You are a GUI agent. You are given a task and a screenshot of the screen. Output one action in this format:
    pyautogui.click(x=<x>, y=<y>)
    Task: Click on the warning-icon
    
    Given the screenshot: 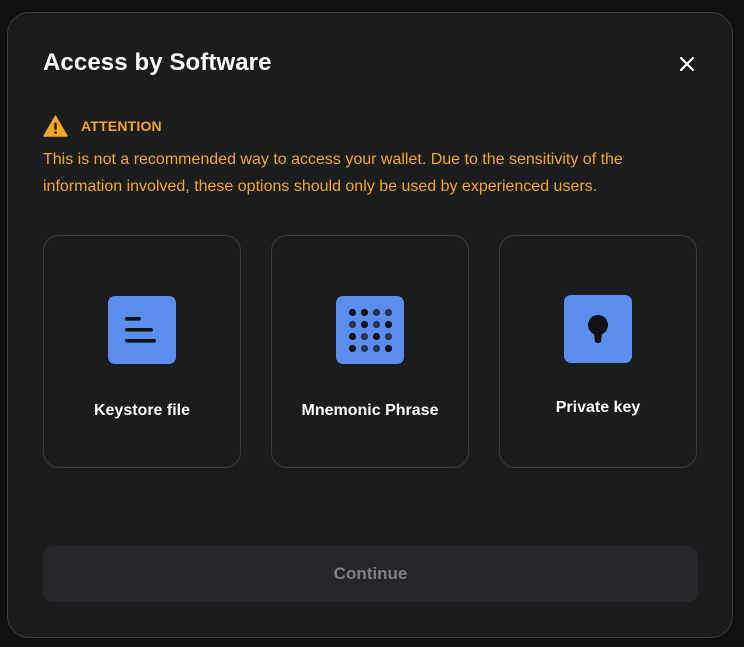 What is the action you would take?
    pyautogui.click(x=55, y=126)
    